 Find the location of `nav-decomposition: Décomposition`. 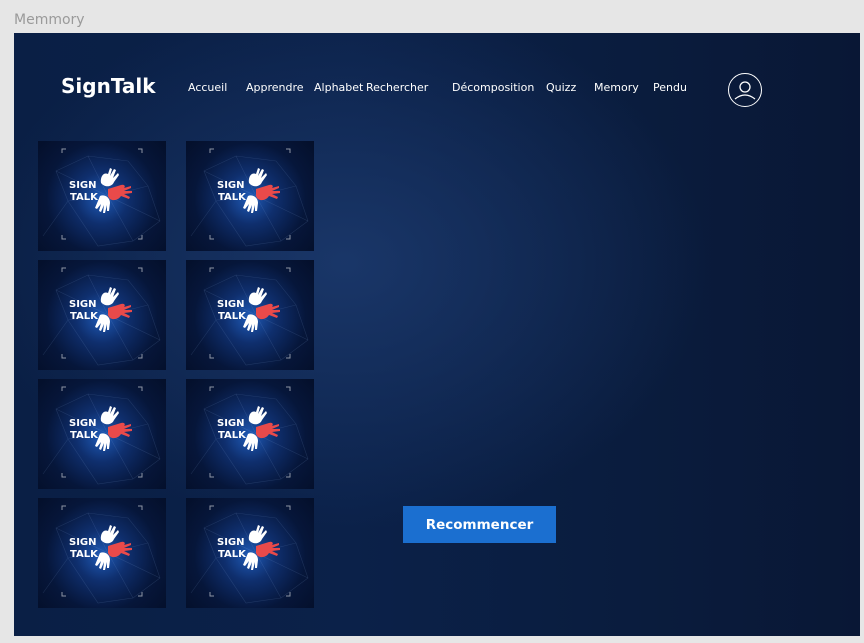

nav-decomposition: Décomposition is located at coordinates (493, 87).